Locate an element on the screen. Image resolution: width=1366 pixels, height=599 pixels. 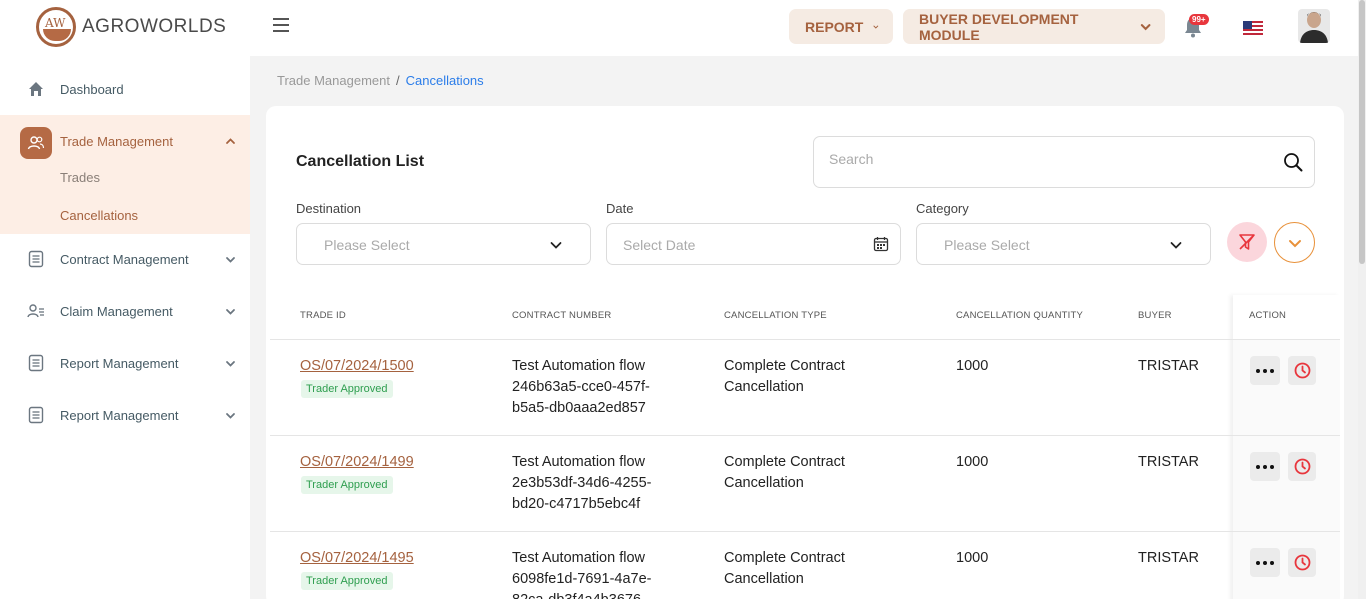
search-icon is located at coordinates (1293, 162).